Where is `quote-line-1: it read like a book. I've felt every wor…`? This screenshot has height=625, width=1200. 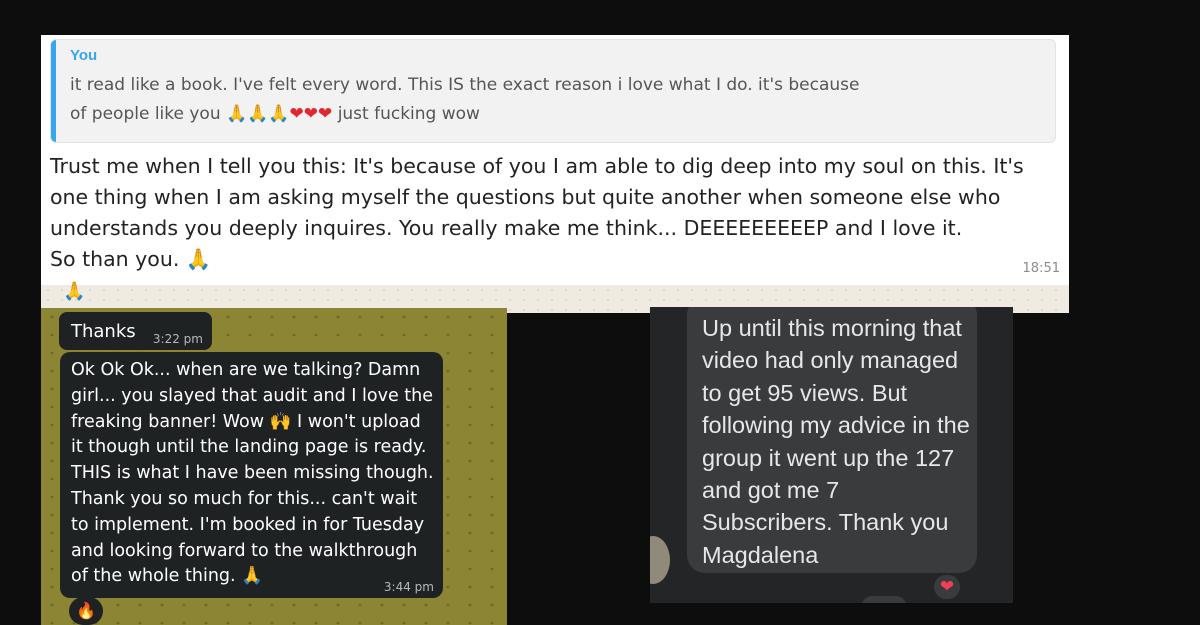 quote-line-1: it read like a book. I've felt every wor… is located at coordinates (465, 85).